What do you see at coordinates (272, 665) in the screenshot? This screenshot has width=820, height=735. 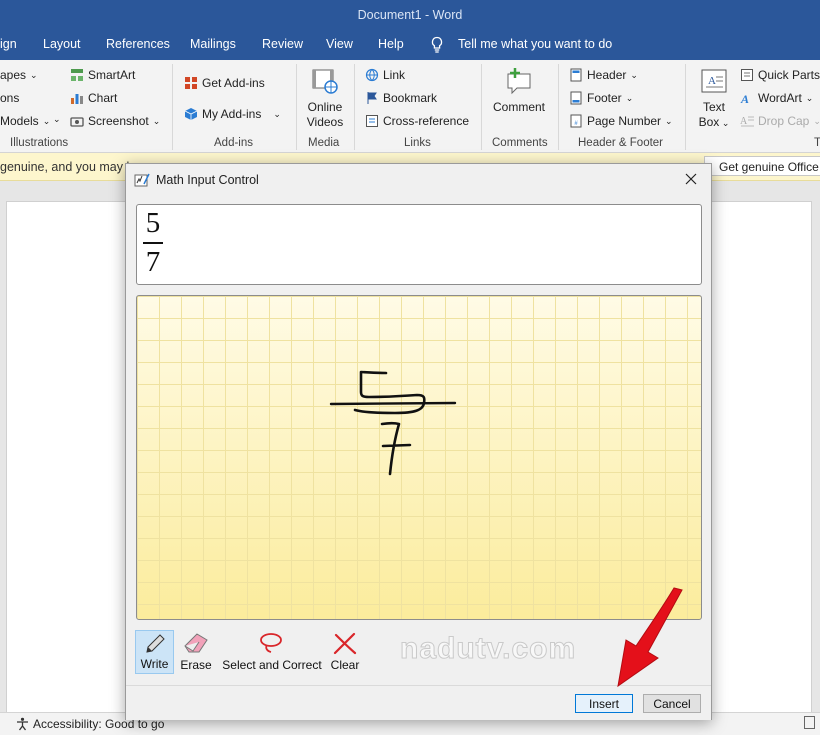 I see `select-and-correct-label: Select and Correct` at bounding box center [272, 665].